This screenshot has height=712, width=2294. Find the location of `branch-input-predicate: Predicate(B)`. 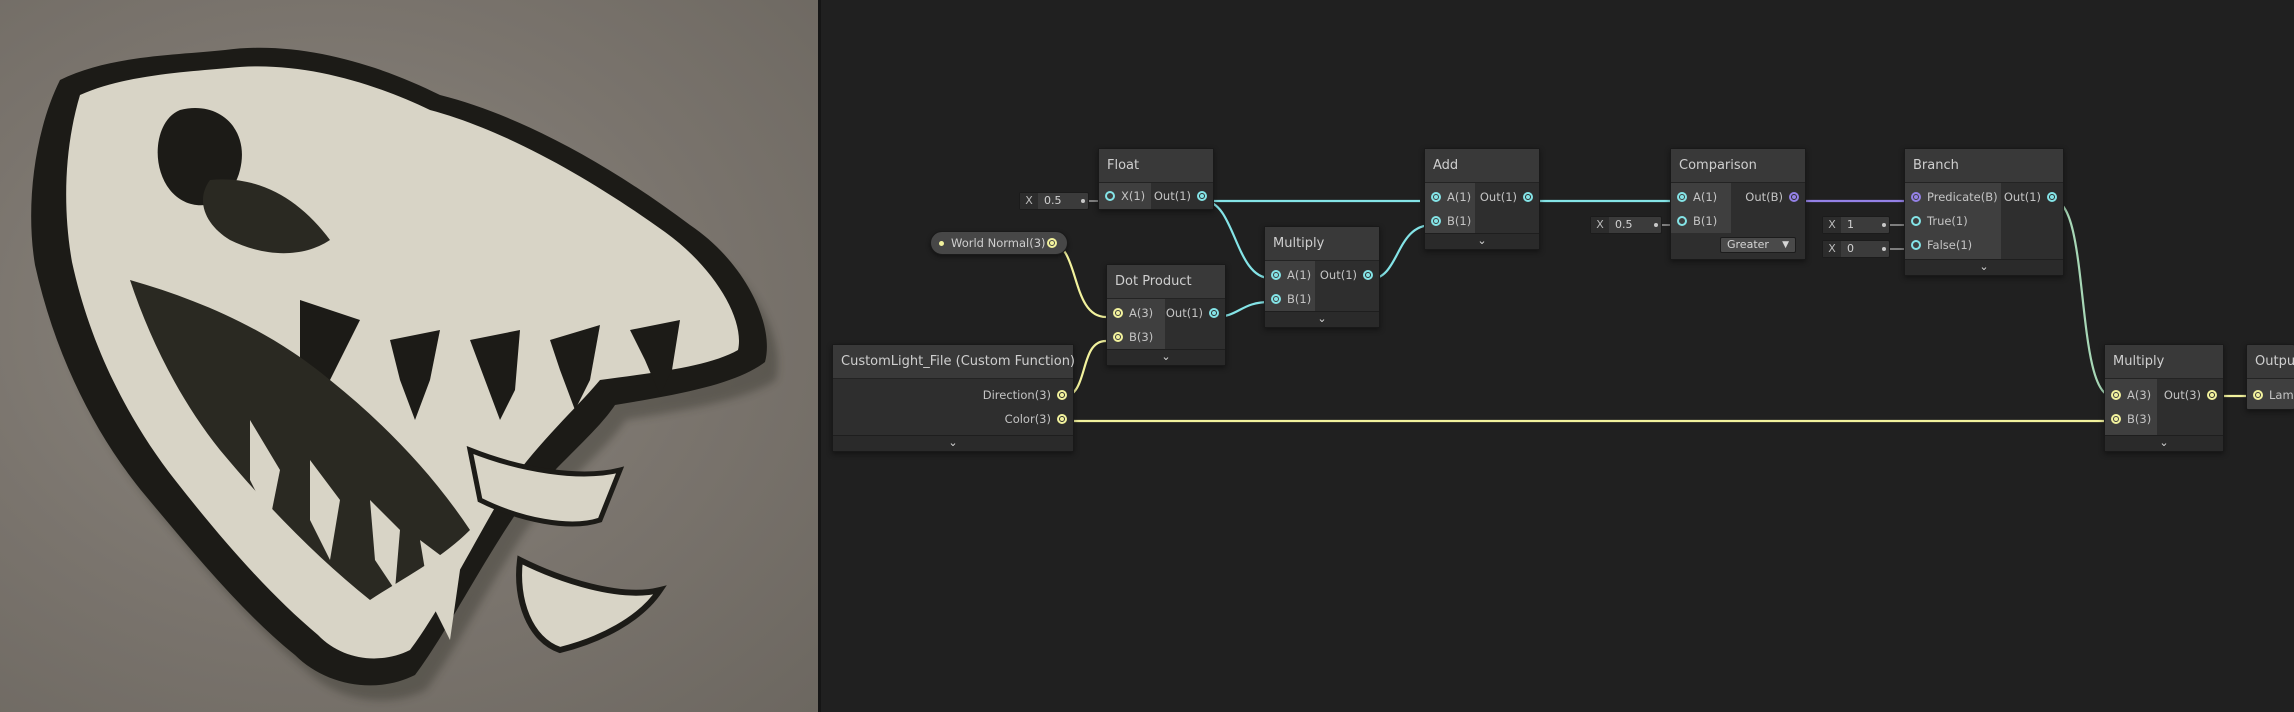

branch-input-predicate: Predicate(B) is located at coordinates (1951, 197).